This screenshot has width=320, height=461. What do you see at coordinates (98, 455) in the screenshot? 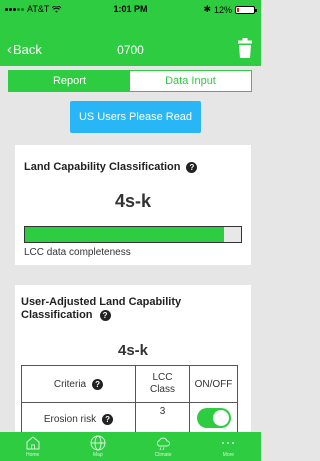
I see `bottom-nav-map-label: Map` at bounding box center [98, 455].